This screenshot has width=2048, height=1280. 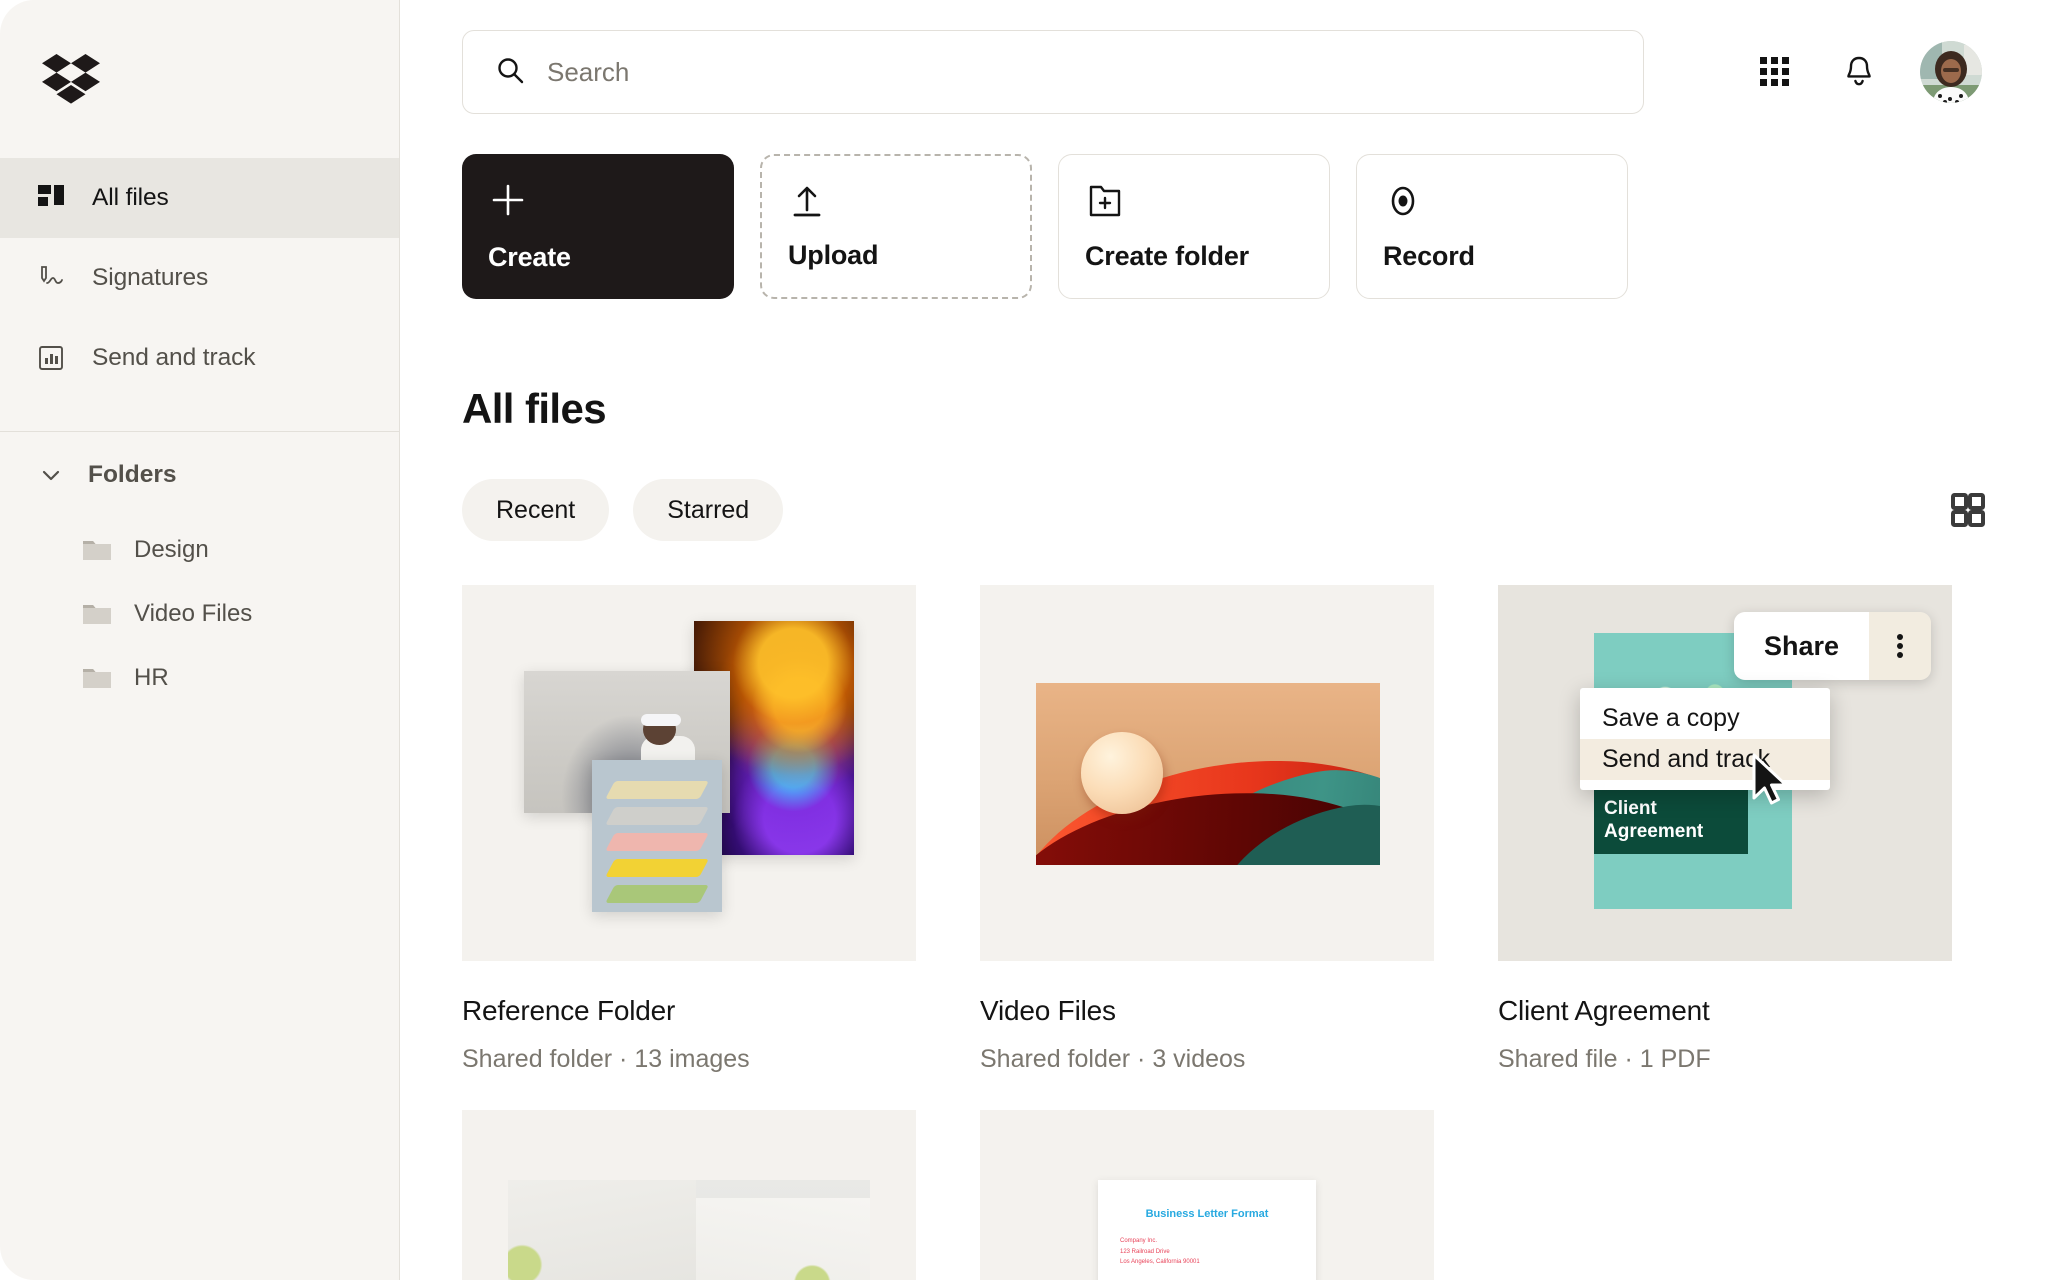 I want to click on sidebar-item-label: Send and track, so click(x=174, y=357).